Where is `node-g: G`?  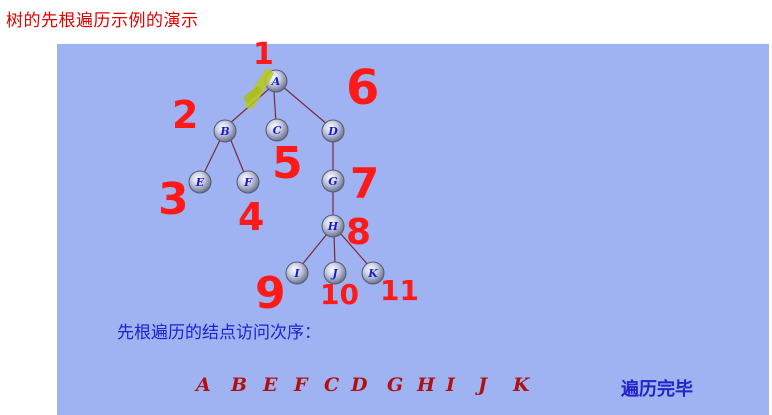
node-g: G is located at coordinates (333, 181).